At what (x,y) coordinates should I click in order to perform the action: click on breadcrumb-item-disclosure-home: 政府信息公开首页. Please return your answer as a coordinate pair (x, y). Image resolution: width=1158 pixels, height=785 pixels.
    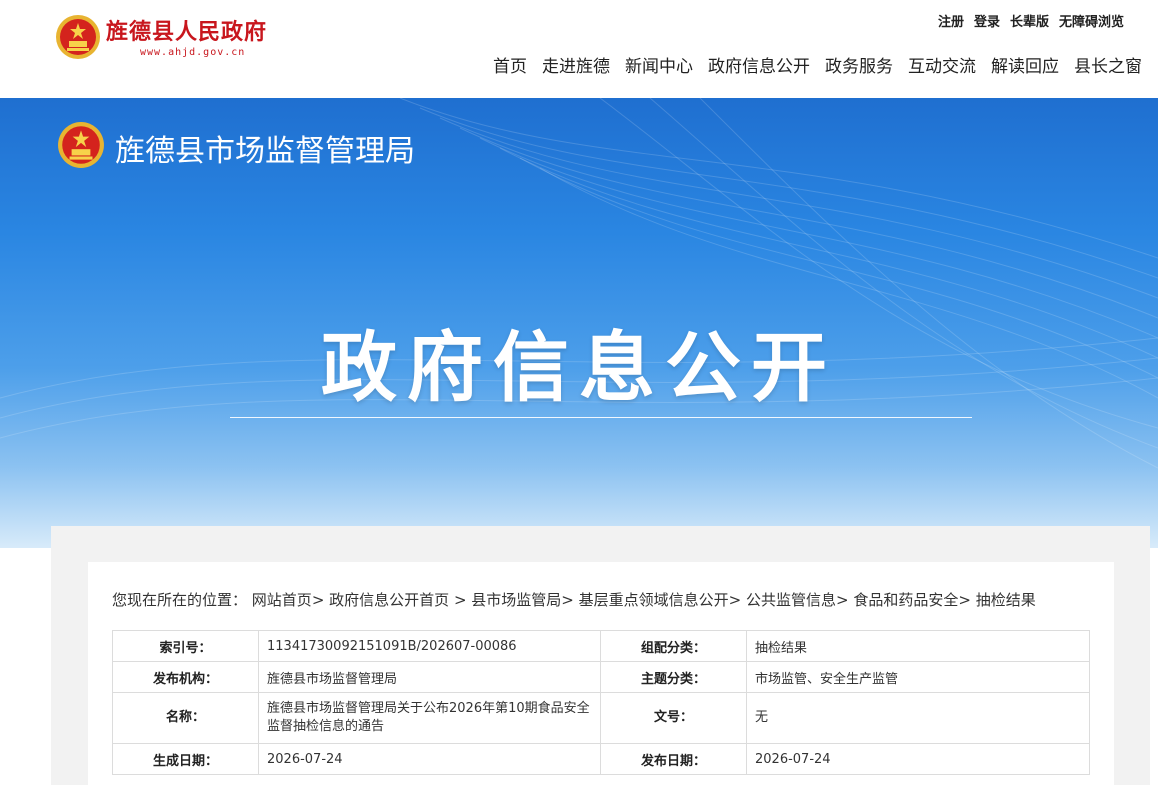
    Looking at the image, I should click on (389, 600).